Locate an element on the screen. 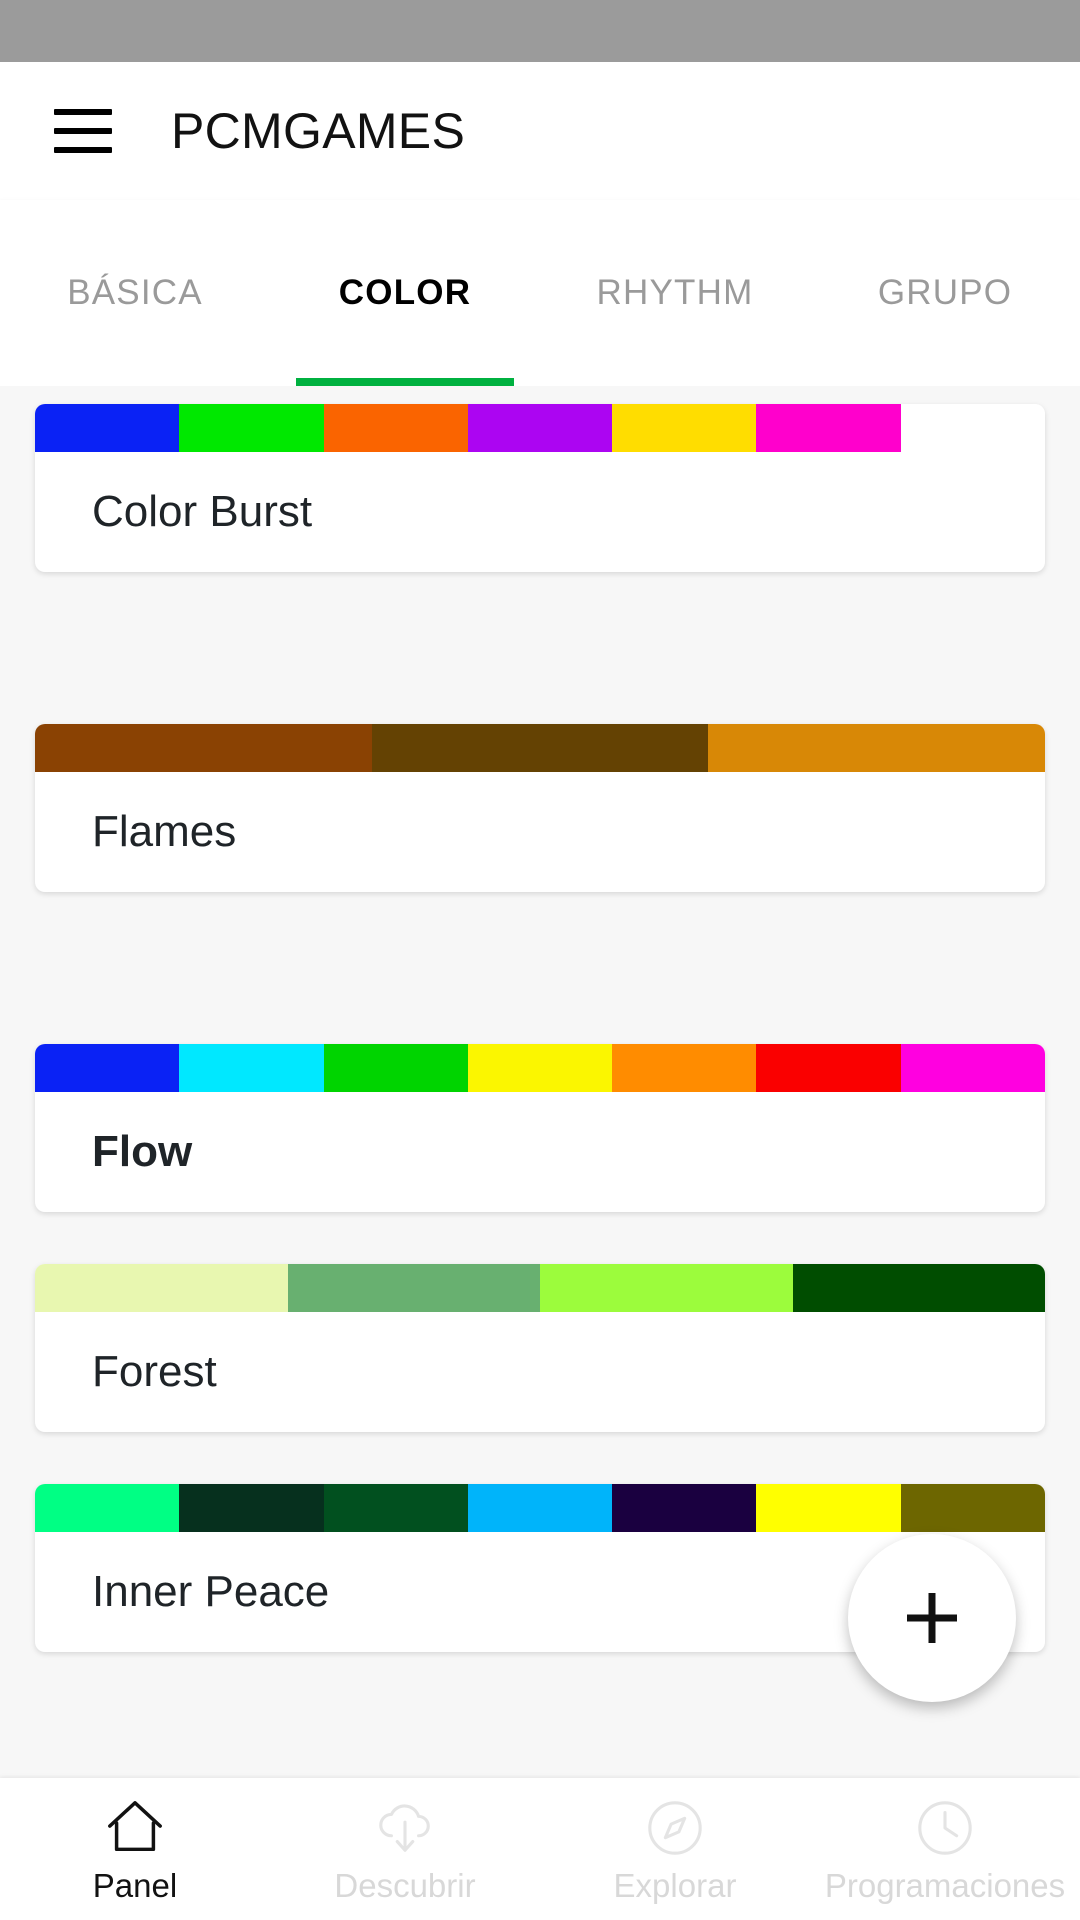 Image resolution: width=1080 pixels, height=1920 pixels. hamburger-menu-icon is located at coordinates (83, 131).